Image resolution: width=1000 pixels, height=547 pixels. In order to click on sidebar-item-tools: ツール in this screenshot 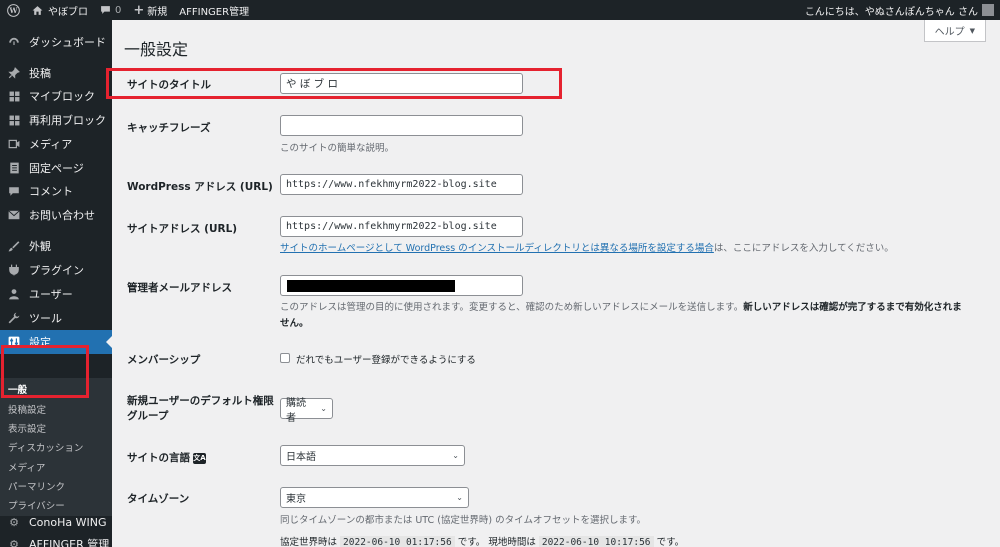, I will do `click(56, 318)`.